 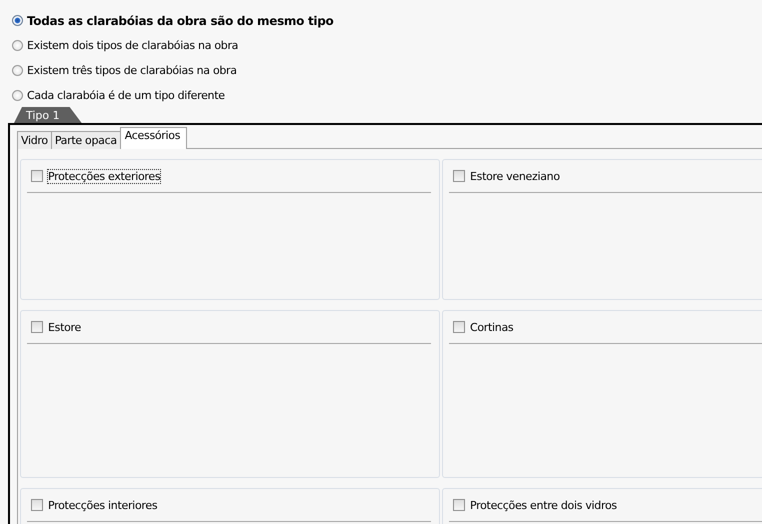 I want to click on checkbox-label: Estore, so click(x=64, y=327).